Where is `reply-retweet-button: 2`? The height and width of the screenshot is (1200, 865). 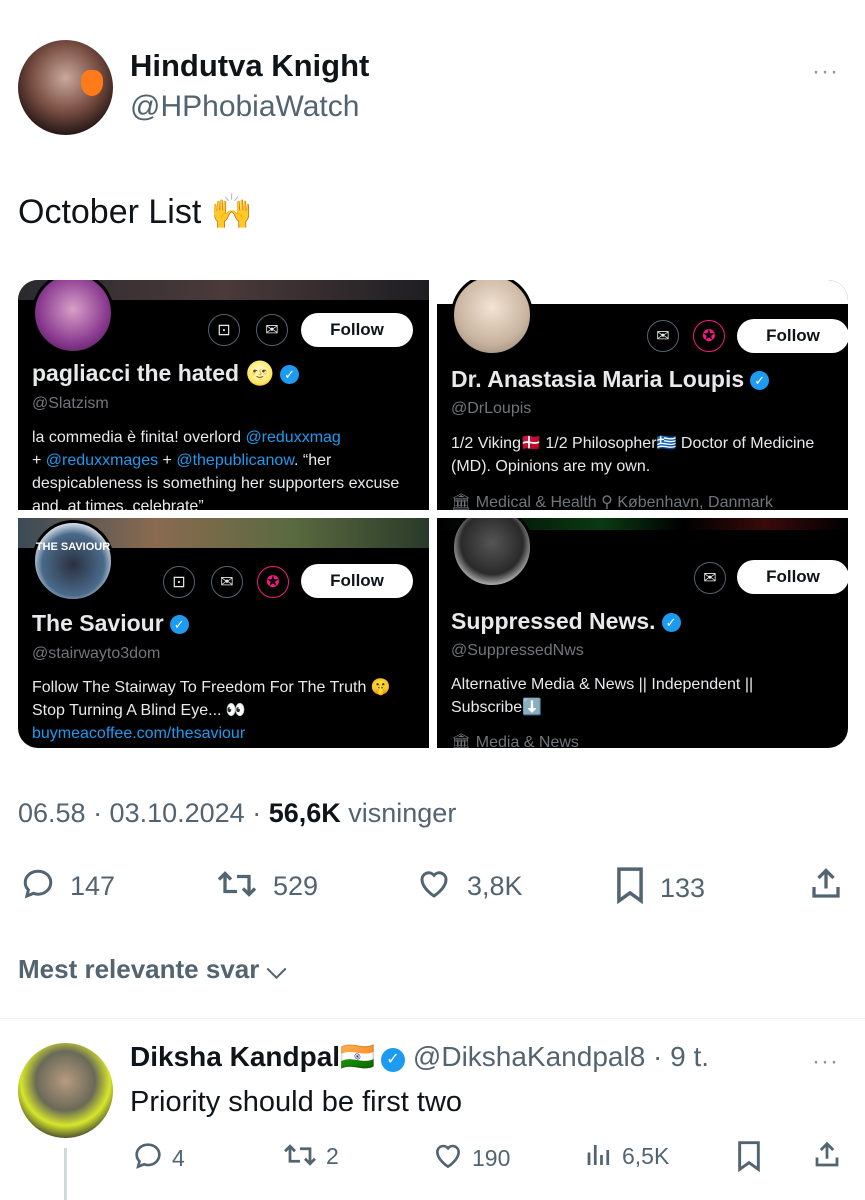
reply-retweet-button: 2 is located at coordinates (310, 1155).